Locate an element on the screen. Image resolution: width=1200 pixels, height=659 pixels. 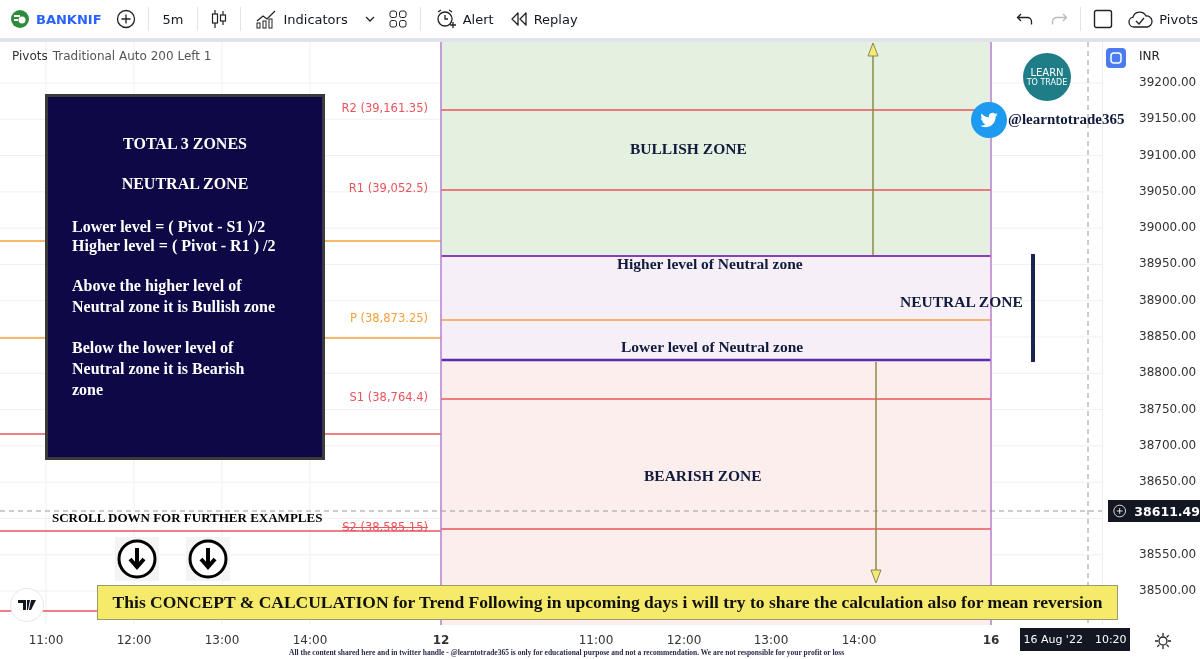
chart-bars-icon is located at coordinates (266, 19).